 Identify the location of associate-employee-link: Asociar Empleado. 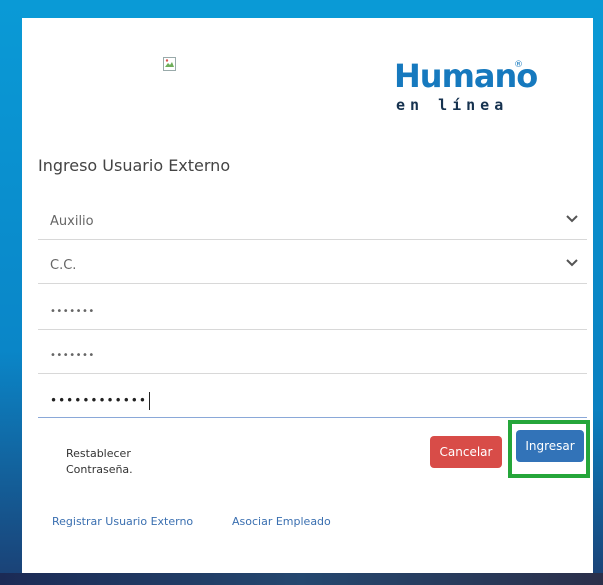
(281, 521).